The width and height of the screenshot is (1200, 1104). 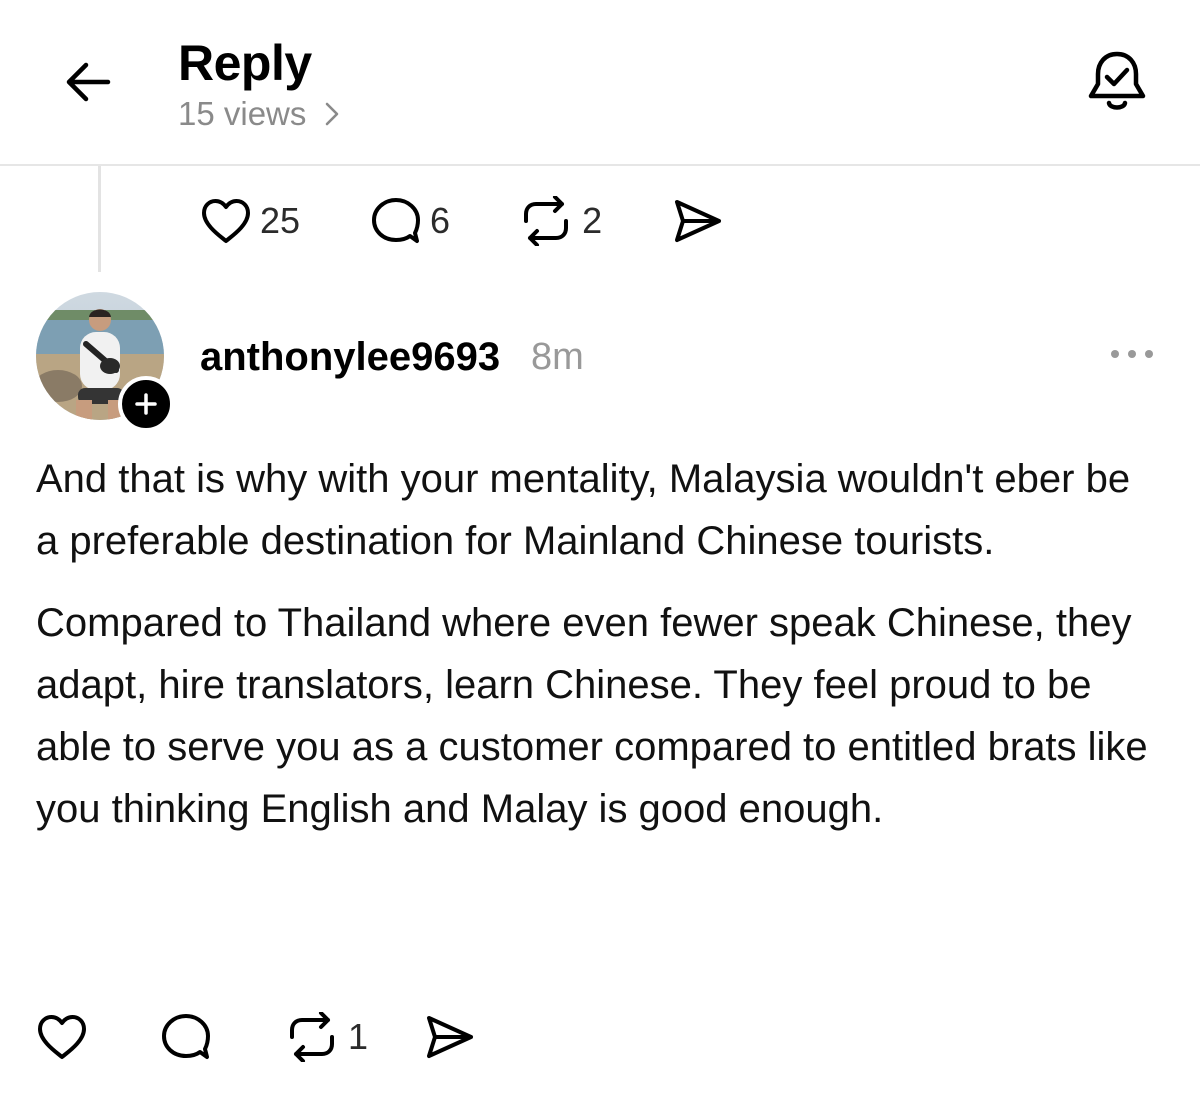 I want to click on like-button, so click(x=62, y=1037).